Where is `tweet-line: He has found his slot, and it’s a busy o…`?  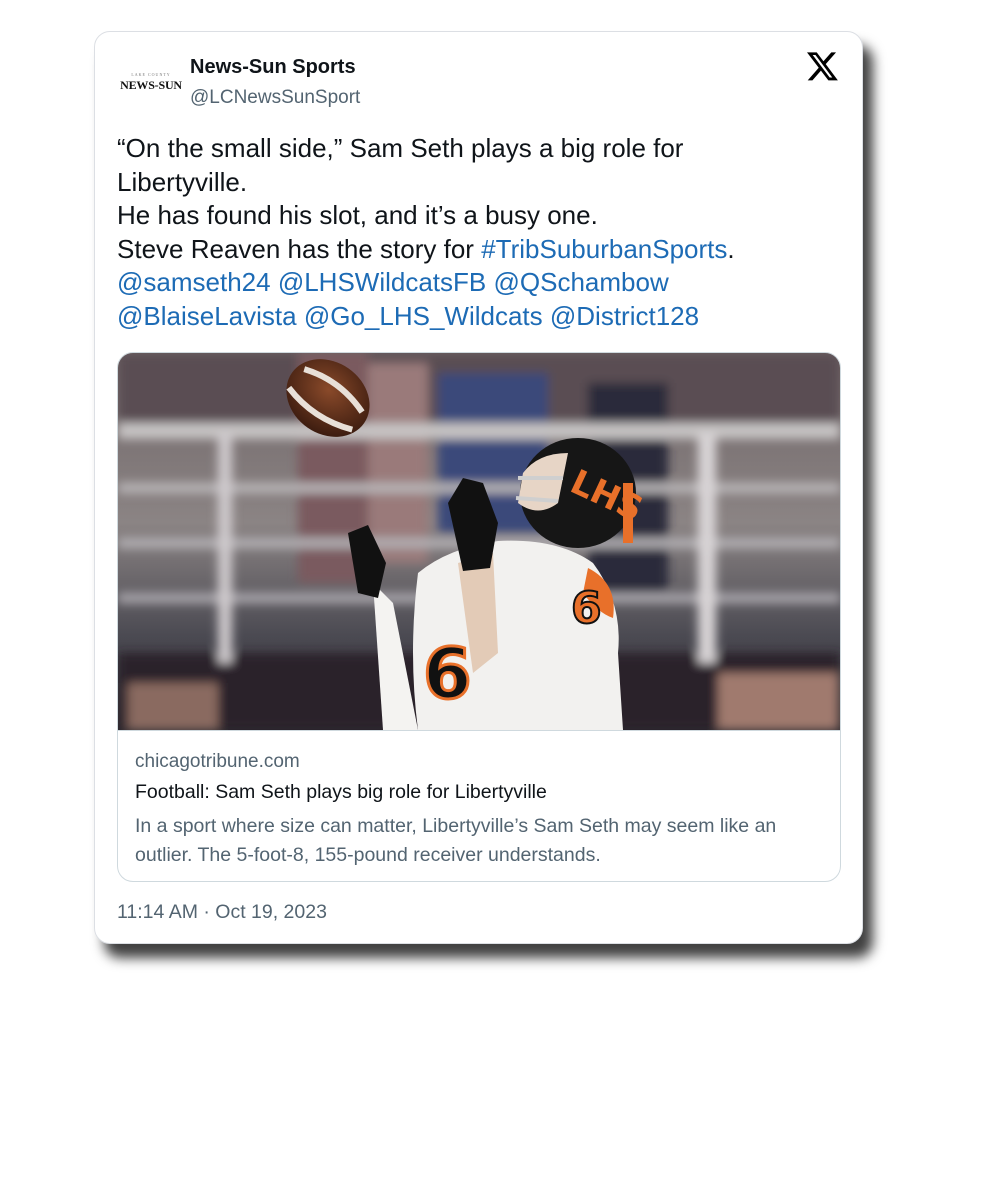 tweet-line: He has found his slot, and it’s a busy o… is located at coordinates (357, 215).